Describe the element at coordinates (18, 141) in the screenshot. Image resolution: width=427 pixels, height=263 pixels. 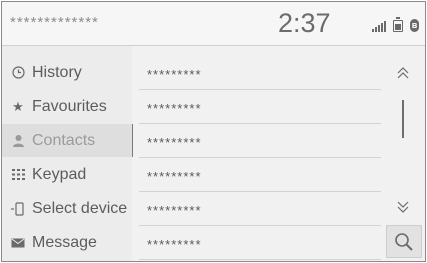
I see `person-icon` at that location.